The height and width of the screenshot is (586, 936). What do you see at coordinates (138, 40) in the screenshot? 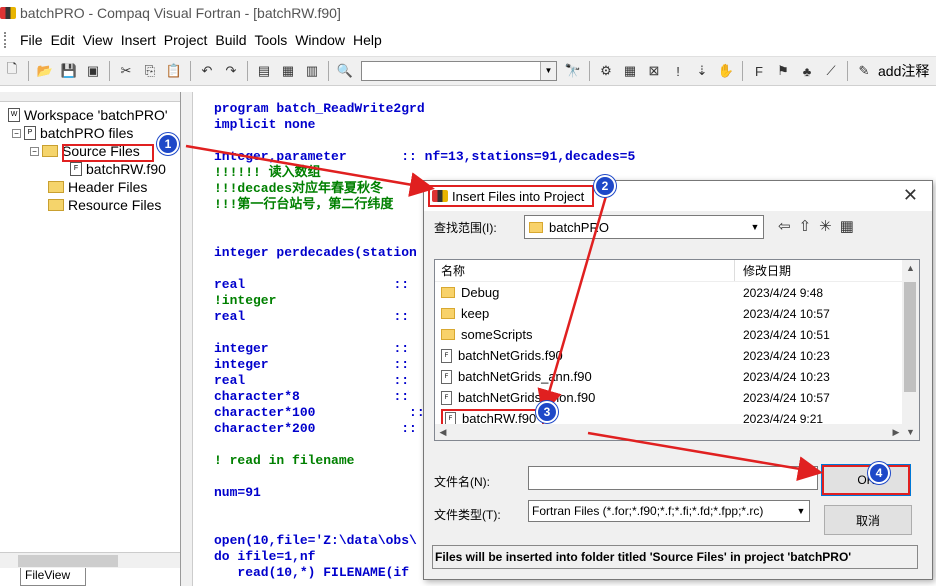
I see `menu-insert: Insert` at bounding box center [138, 40].